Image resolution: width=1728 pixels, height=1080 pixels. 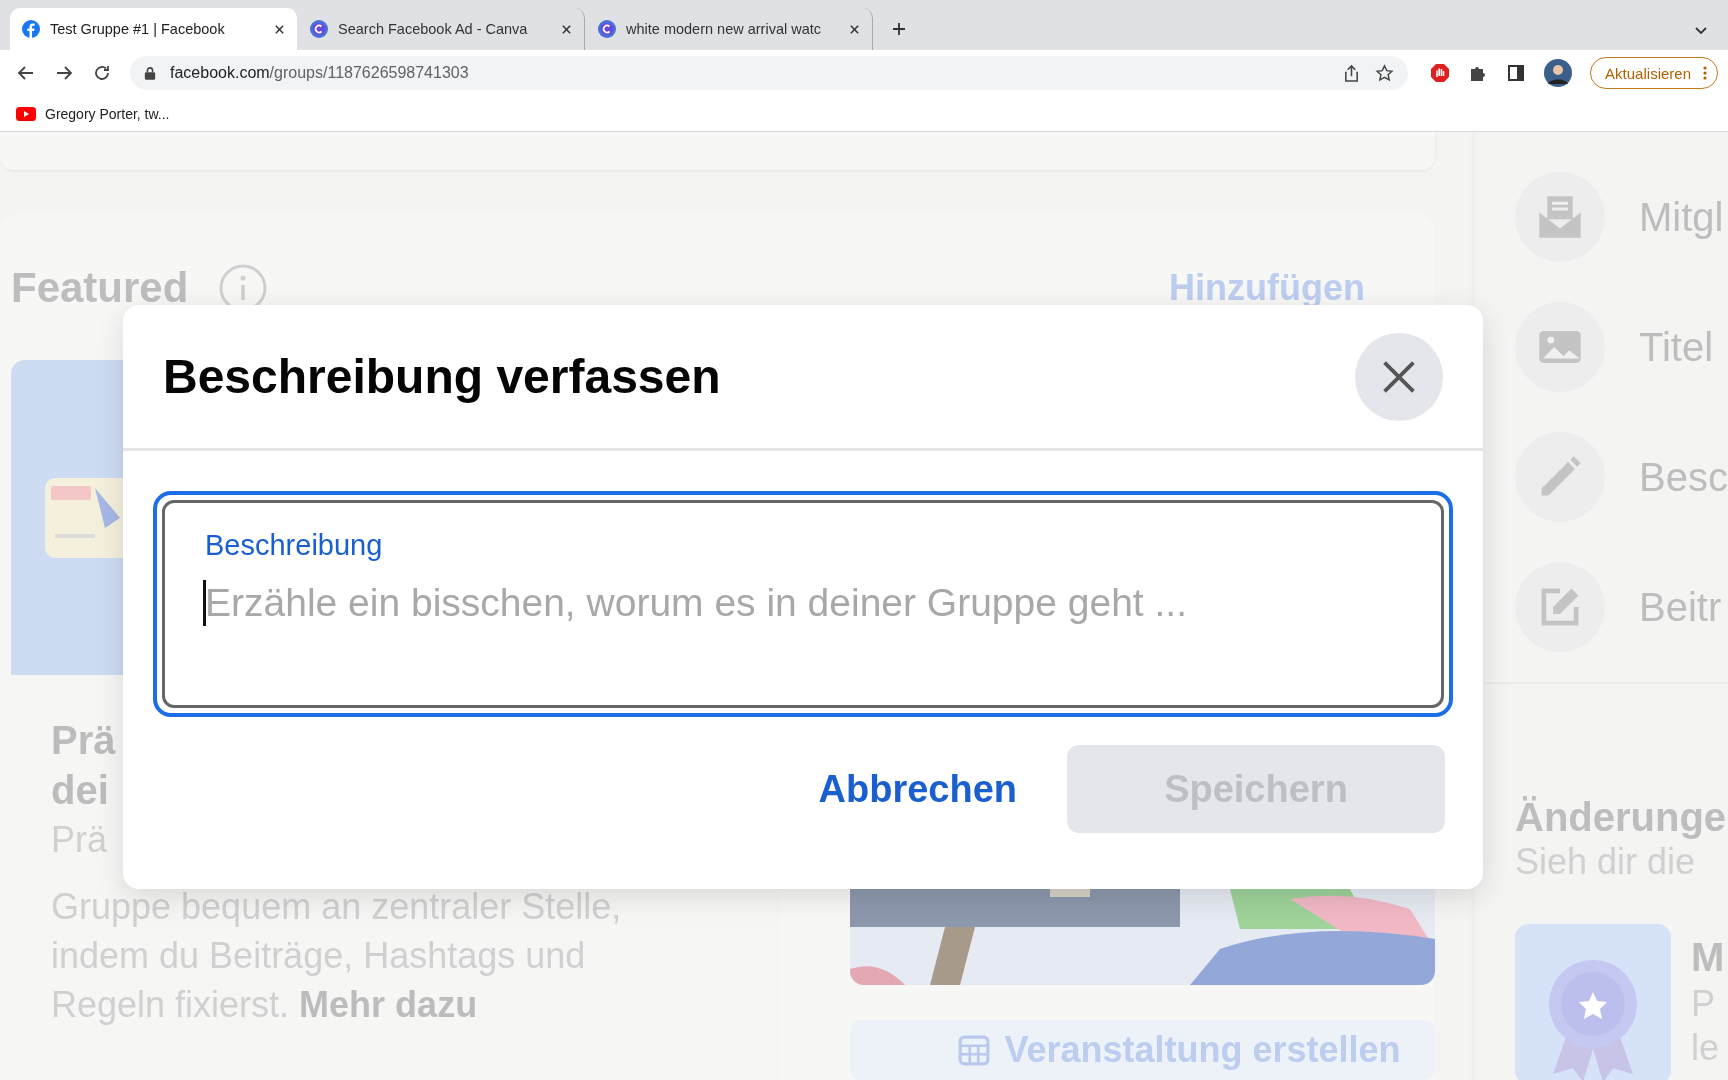 I want to click on facebook-icon, so click(x=31, y=29).